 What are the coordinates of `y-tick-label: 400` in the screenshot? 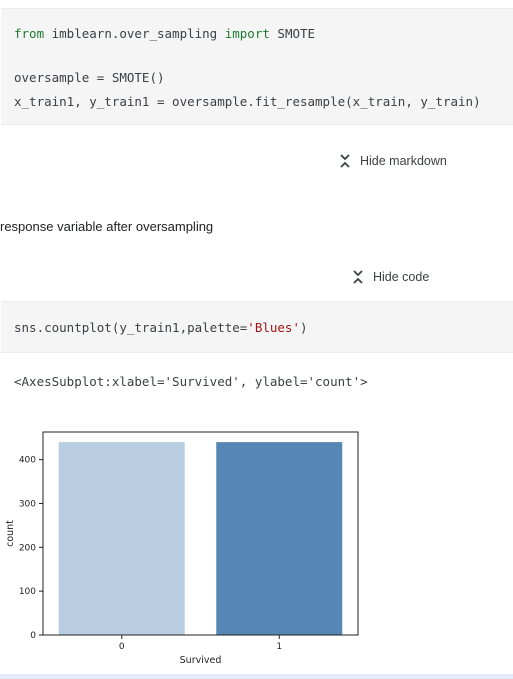 It's located at (27, 461).